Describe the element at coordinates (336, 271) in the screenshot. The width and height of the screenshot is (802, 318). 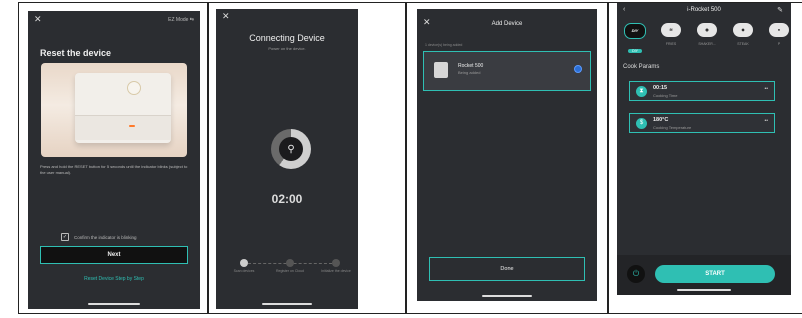
I see `step-label: Initialize the device` at that location.